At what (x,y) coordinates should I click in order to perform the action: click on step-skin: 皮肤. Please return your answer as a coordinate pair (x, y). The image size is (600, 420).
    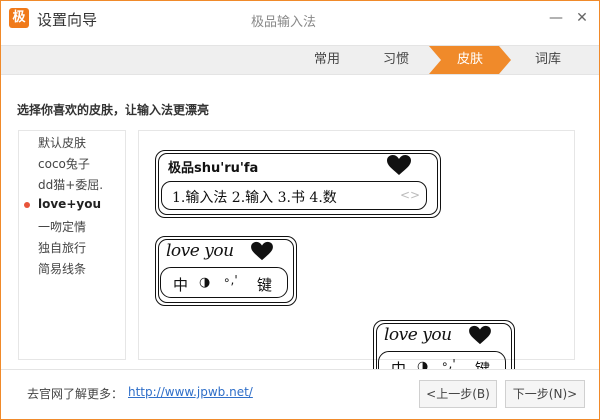
    Looking at the image, I should click on (470, 60).